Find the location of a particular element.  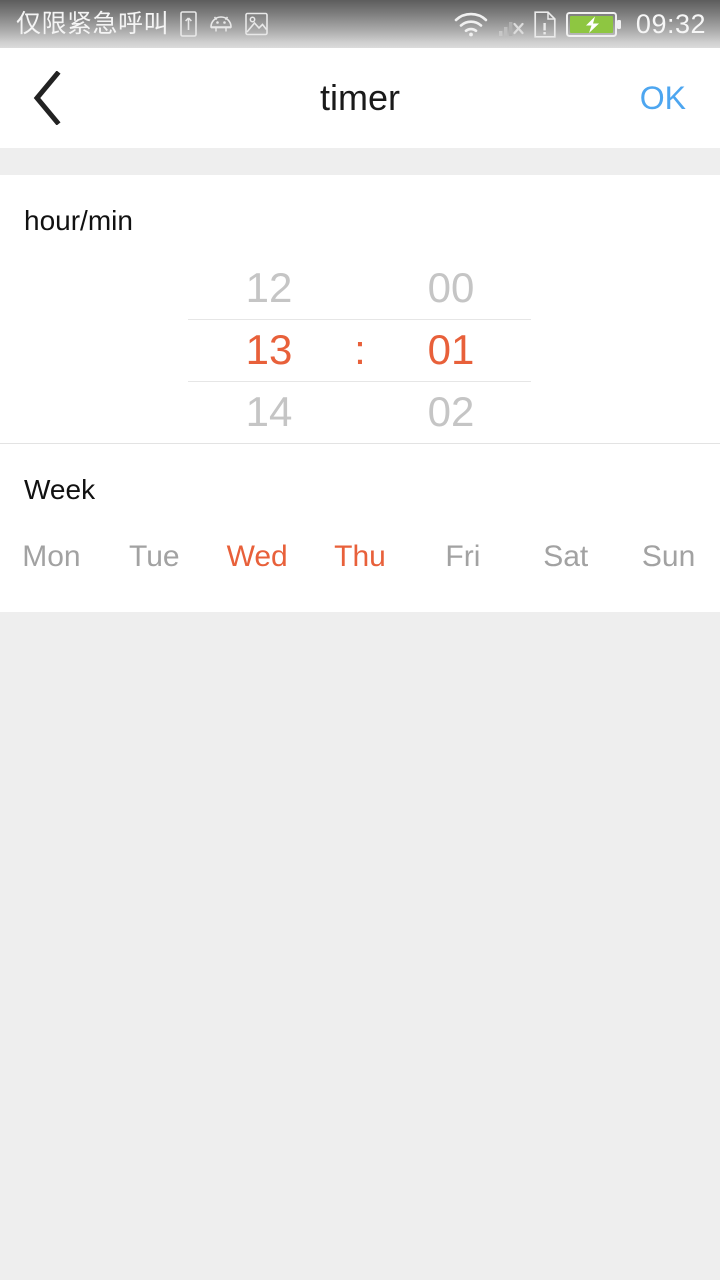

battery-charging-icon is located at coordinates (593, 24).